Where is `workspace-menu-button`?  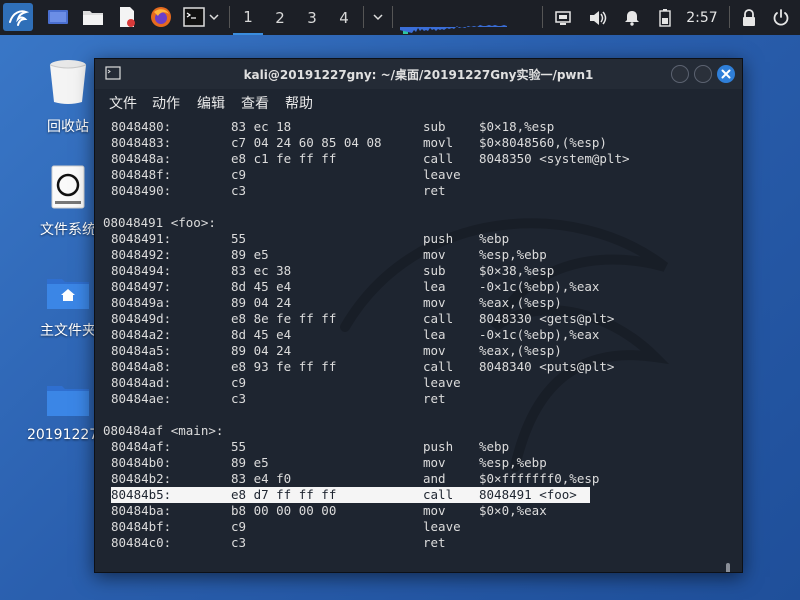 workspace-menu-button is located at coordinates (378, 17).